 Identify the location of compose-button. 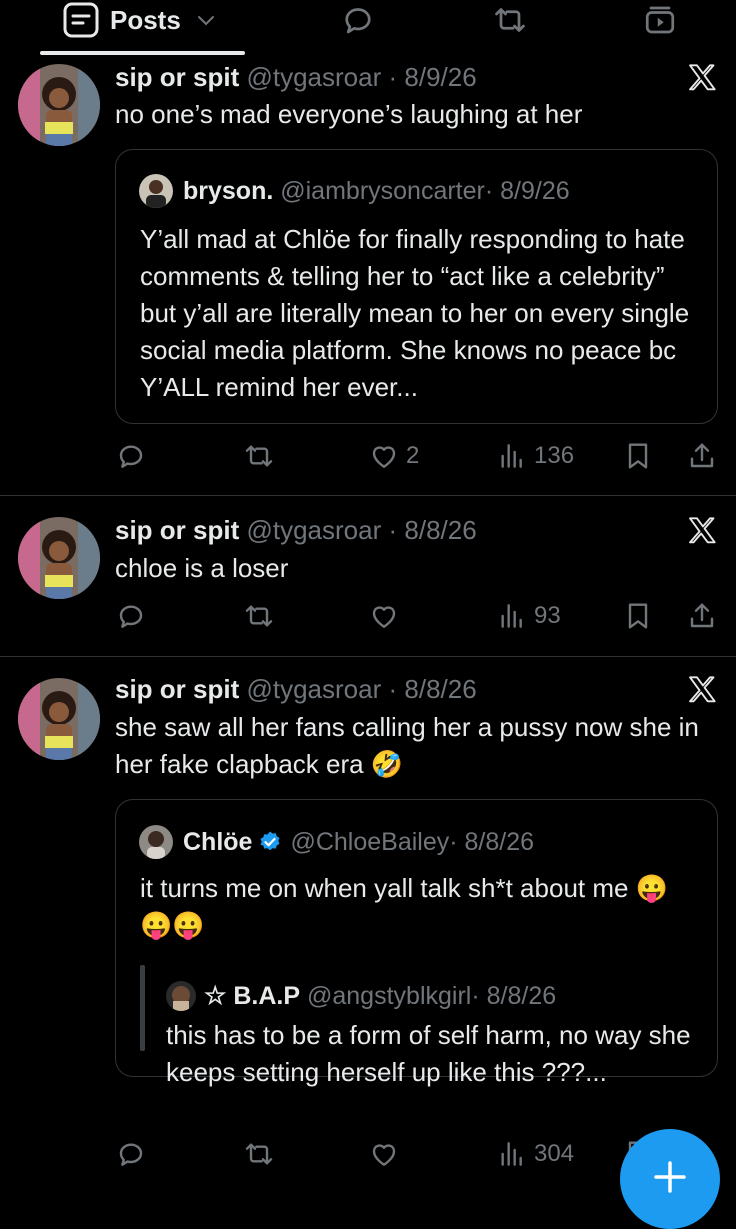
(670, 1179).